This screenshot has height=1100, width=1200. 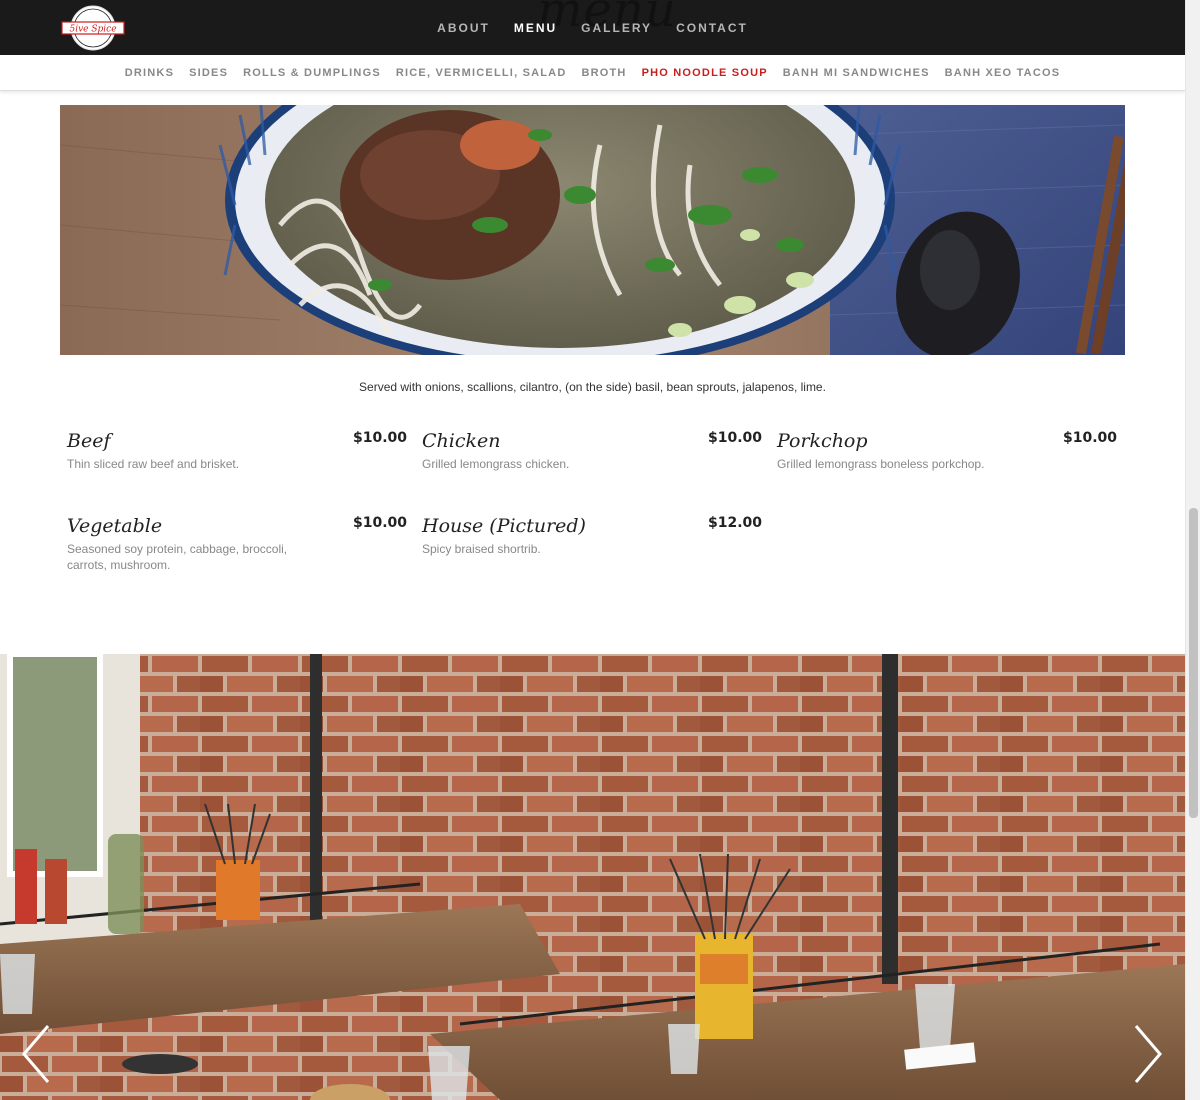 What do you see at coordinates (535, 28) in the screenshot?
I see `nav-menu: MENU` at bounding box center [535, 28].